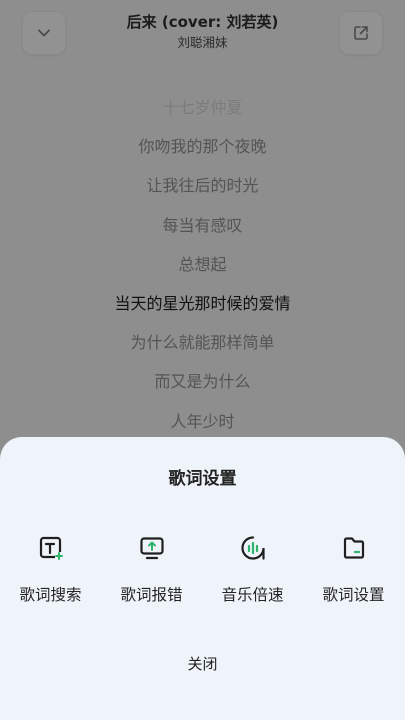  I want to click on chevron-down-icon, so click(44, 33).